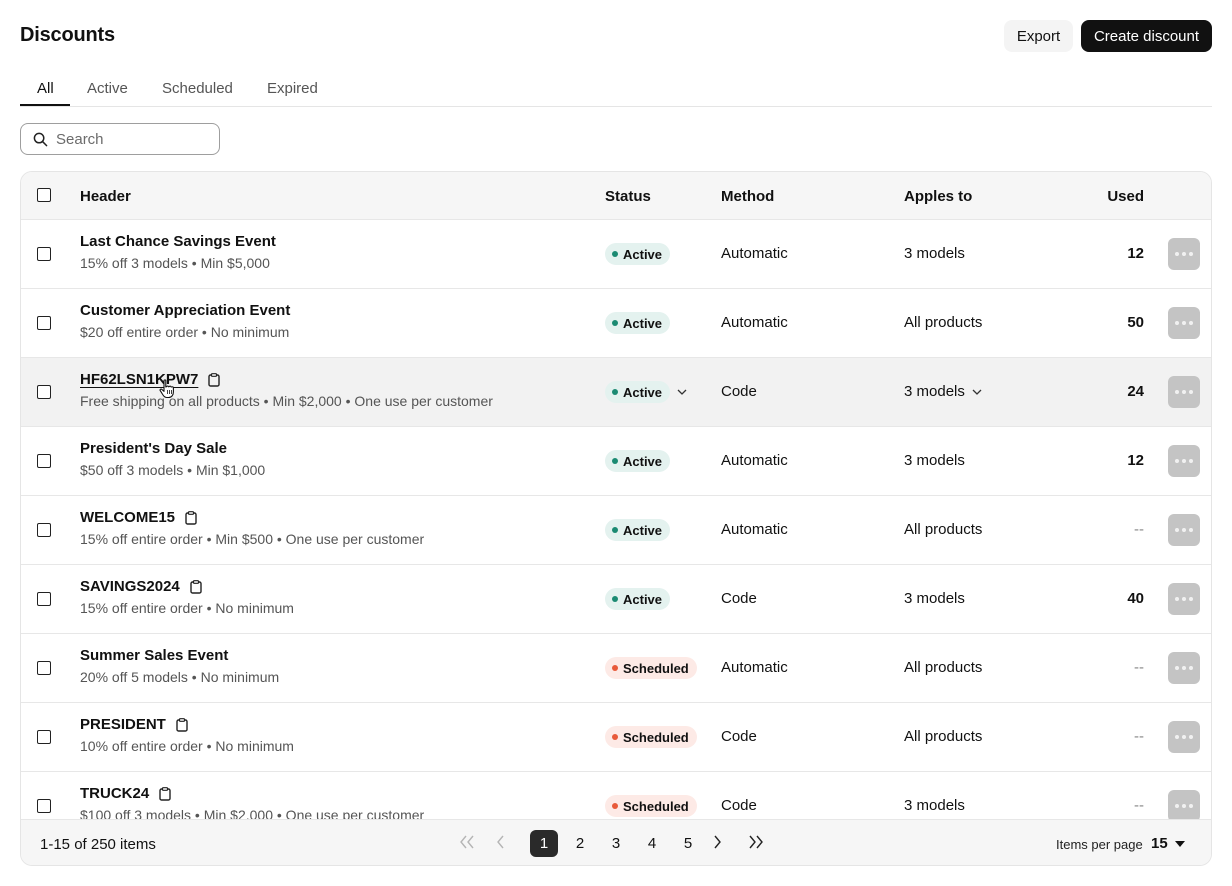  I want to click on select-all-checkbox, so click(44, 195).